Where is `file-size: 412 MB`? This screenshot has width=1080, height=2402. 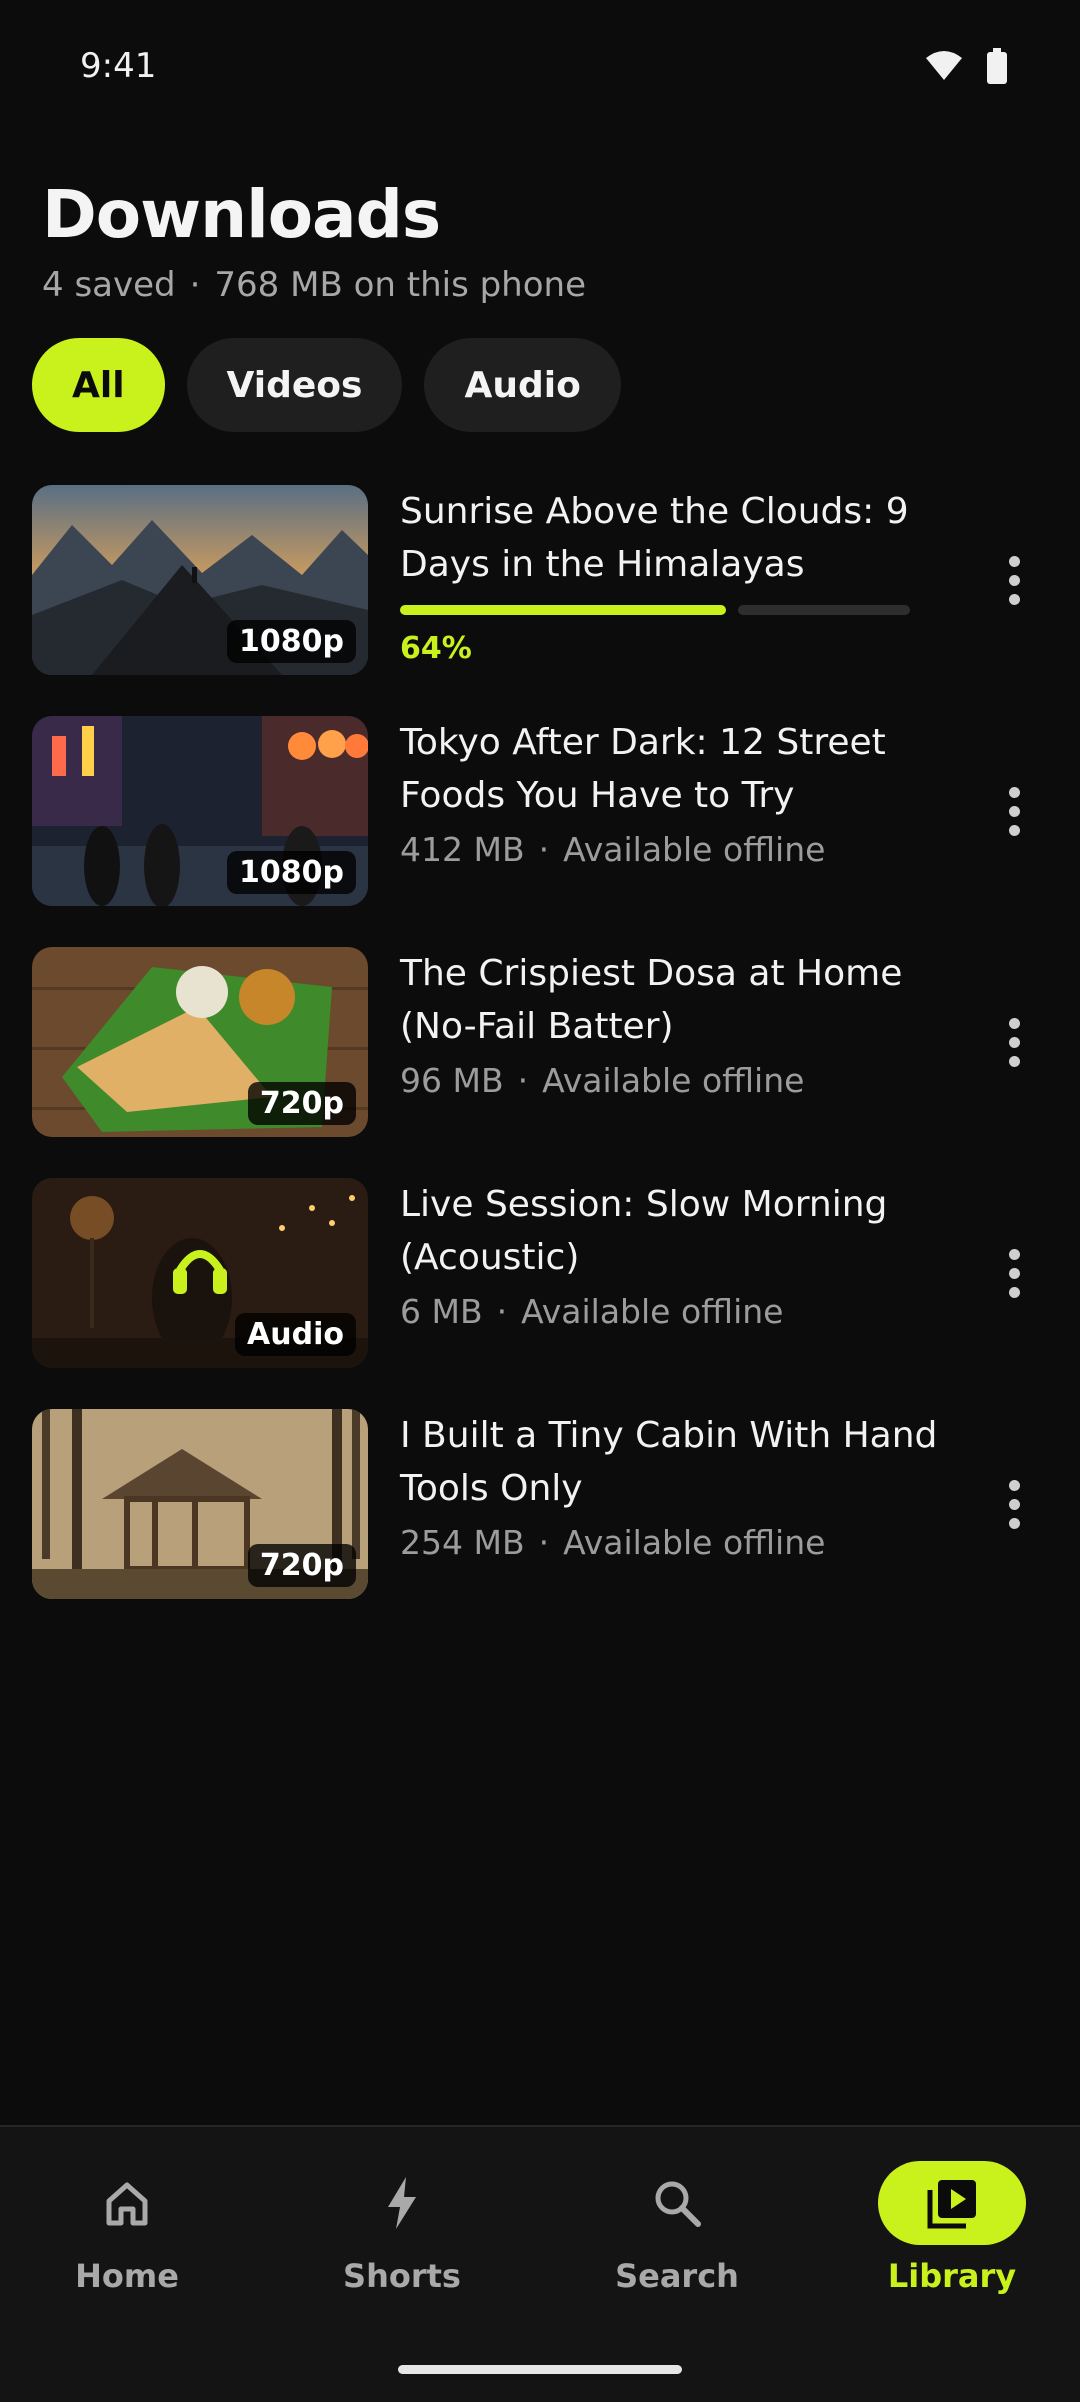 file-size: 412 MB is located at coordinates (462, 849).